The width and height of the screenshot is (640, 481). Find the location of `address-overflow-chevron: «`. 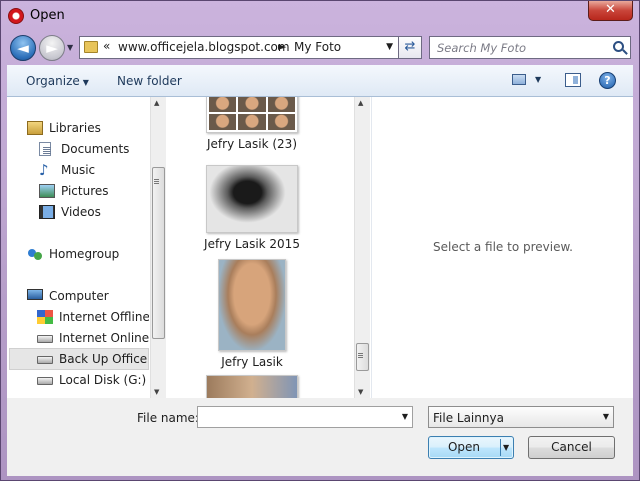

address-overflow-chevron: « is located at coordinates (106, 46).